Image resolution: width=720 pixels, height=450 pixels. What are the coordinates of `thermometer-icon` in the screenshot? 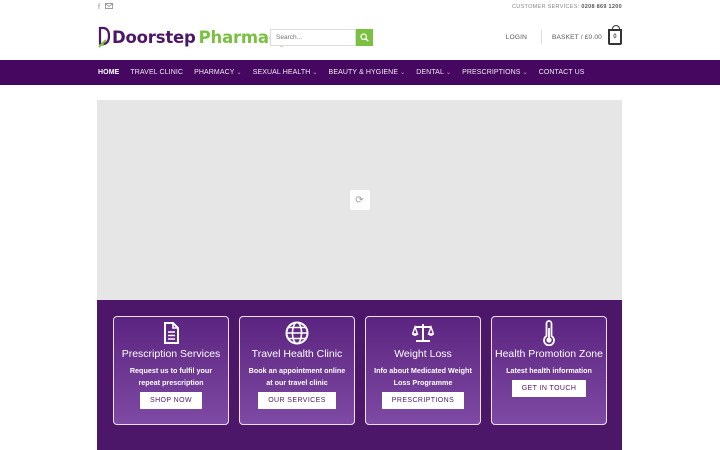 It's located at (549, 333).